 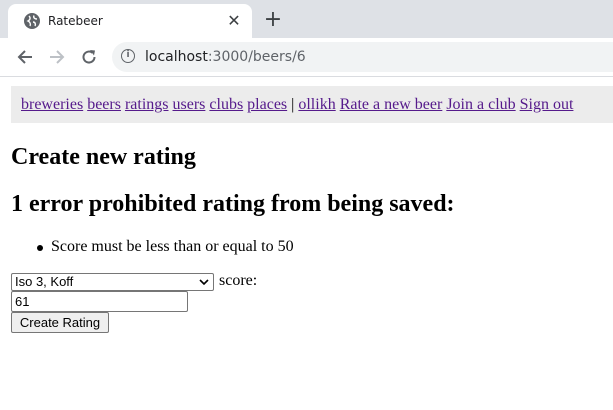 I want to click on error-item: Score must be less than or equal to 50, so click(x=152, y=247).